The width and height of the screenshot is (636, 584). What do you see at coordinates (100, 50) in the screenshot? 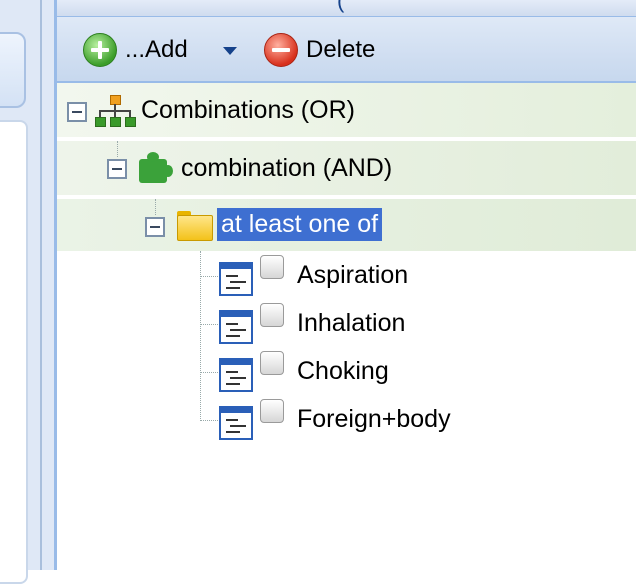
I see `add-icon` at bounding box center [100, 50].